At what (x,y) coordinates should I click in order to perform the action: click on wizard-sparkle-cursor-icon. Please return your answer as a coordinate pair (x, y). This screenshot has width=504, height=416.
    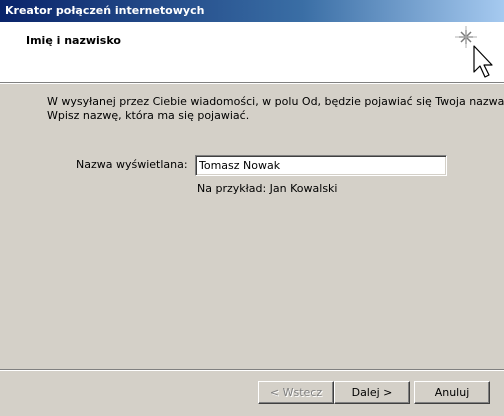
    Looking at the image, I should click on (474, 52).